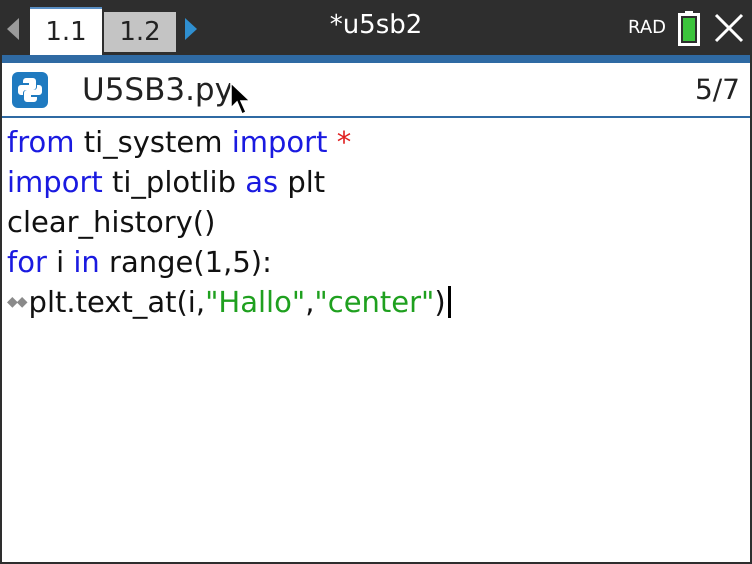 The image size is (752, 564). What do you see at coordinates (309, 302) in the screenshot?
I see `code-text: ,` at bounding box center [309, 302].